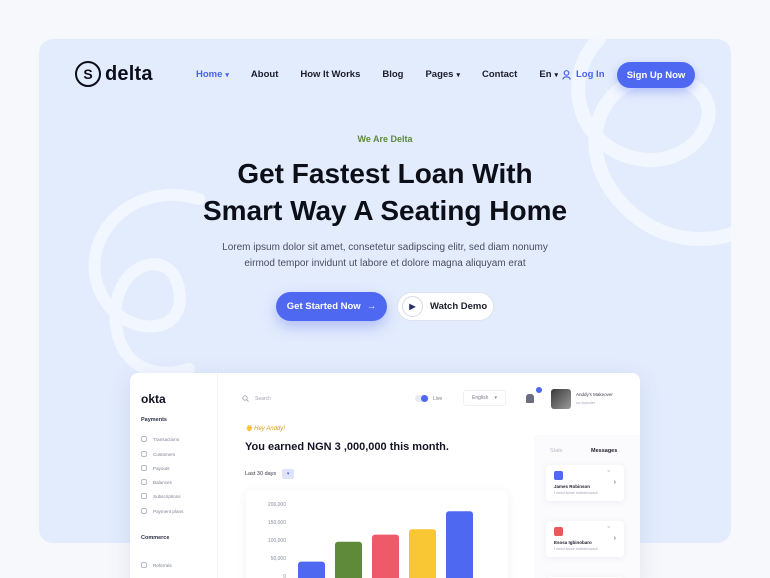  What do you see at coordinates (88, 74) in the screenshot?
I see `delta-logo-icon: S` at bounding box center [88, 74].